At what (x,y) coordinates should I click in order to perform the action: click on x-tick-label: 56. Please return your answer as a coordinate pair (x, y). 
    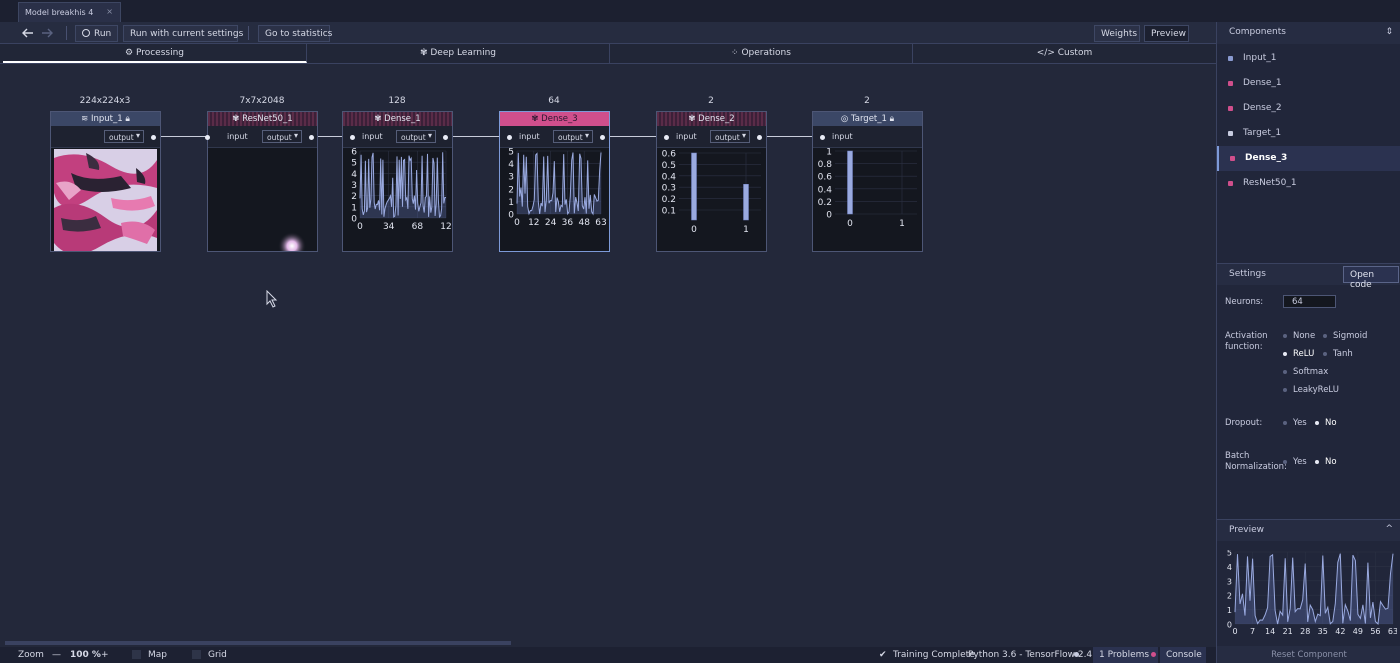
    Looking at the image, I should click on (1375, 631).